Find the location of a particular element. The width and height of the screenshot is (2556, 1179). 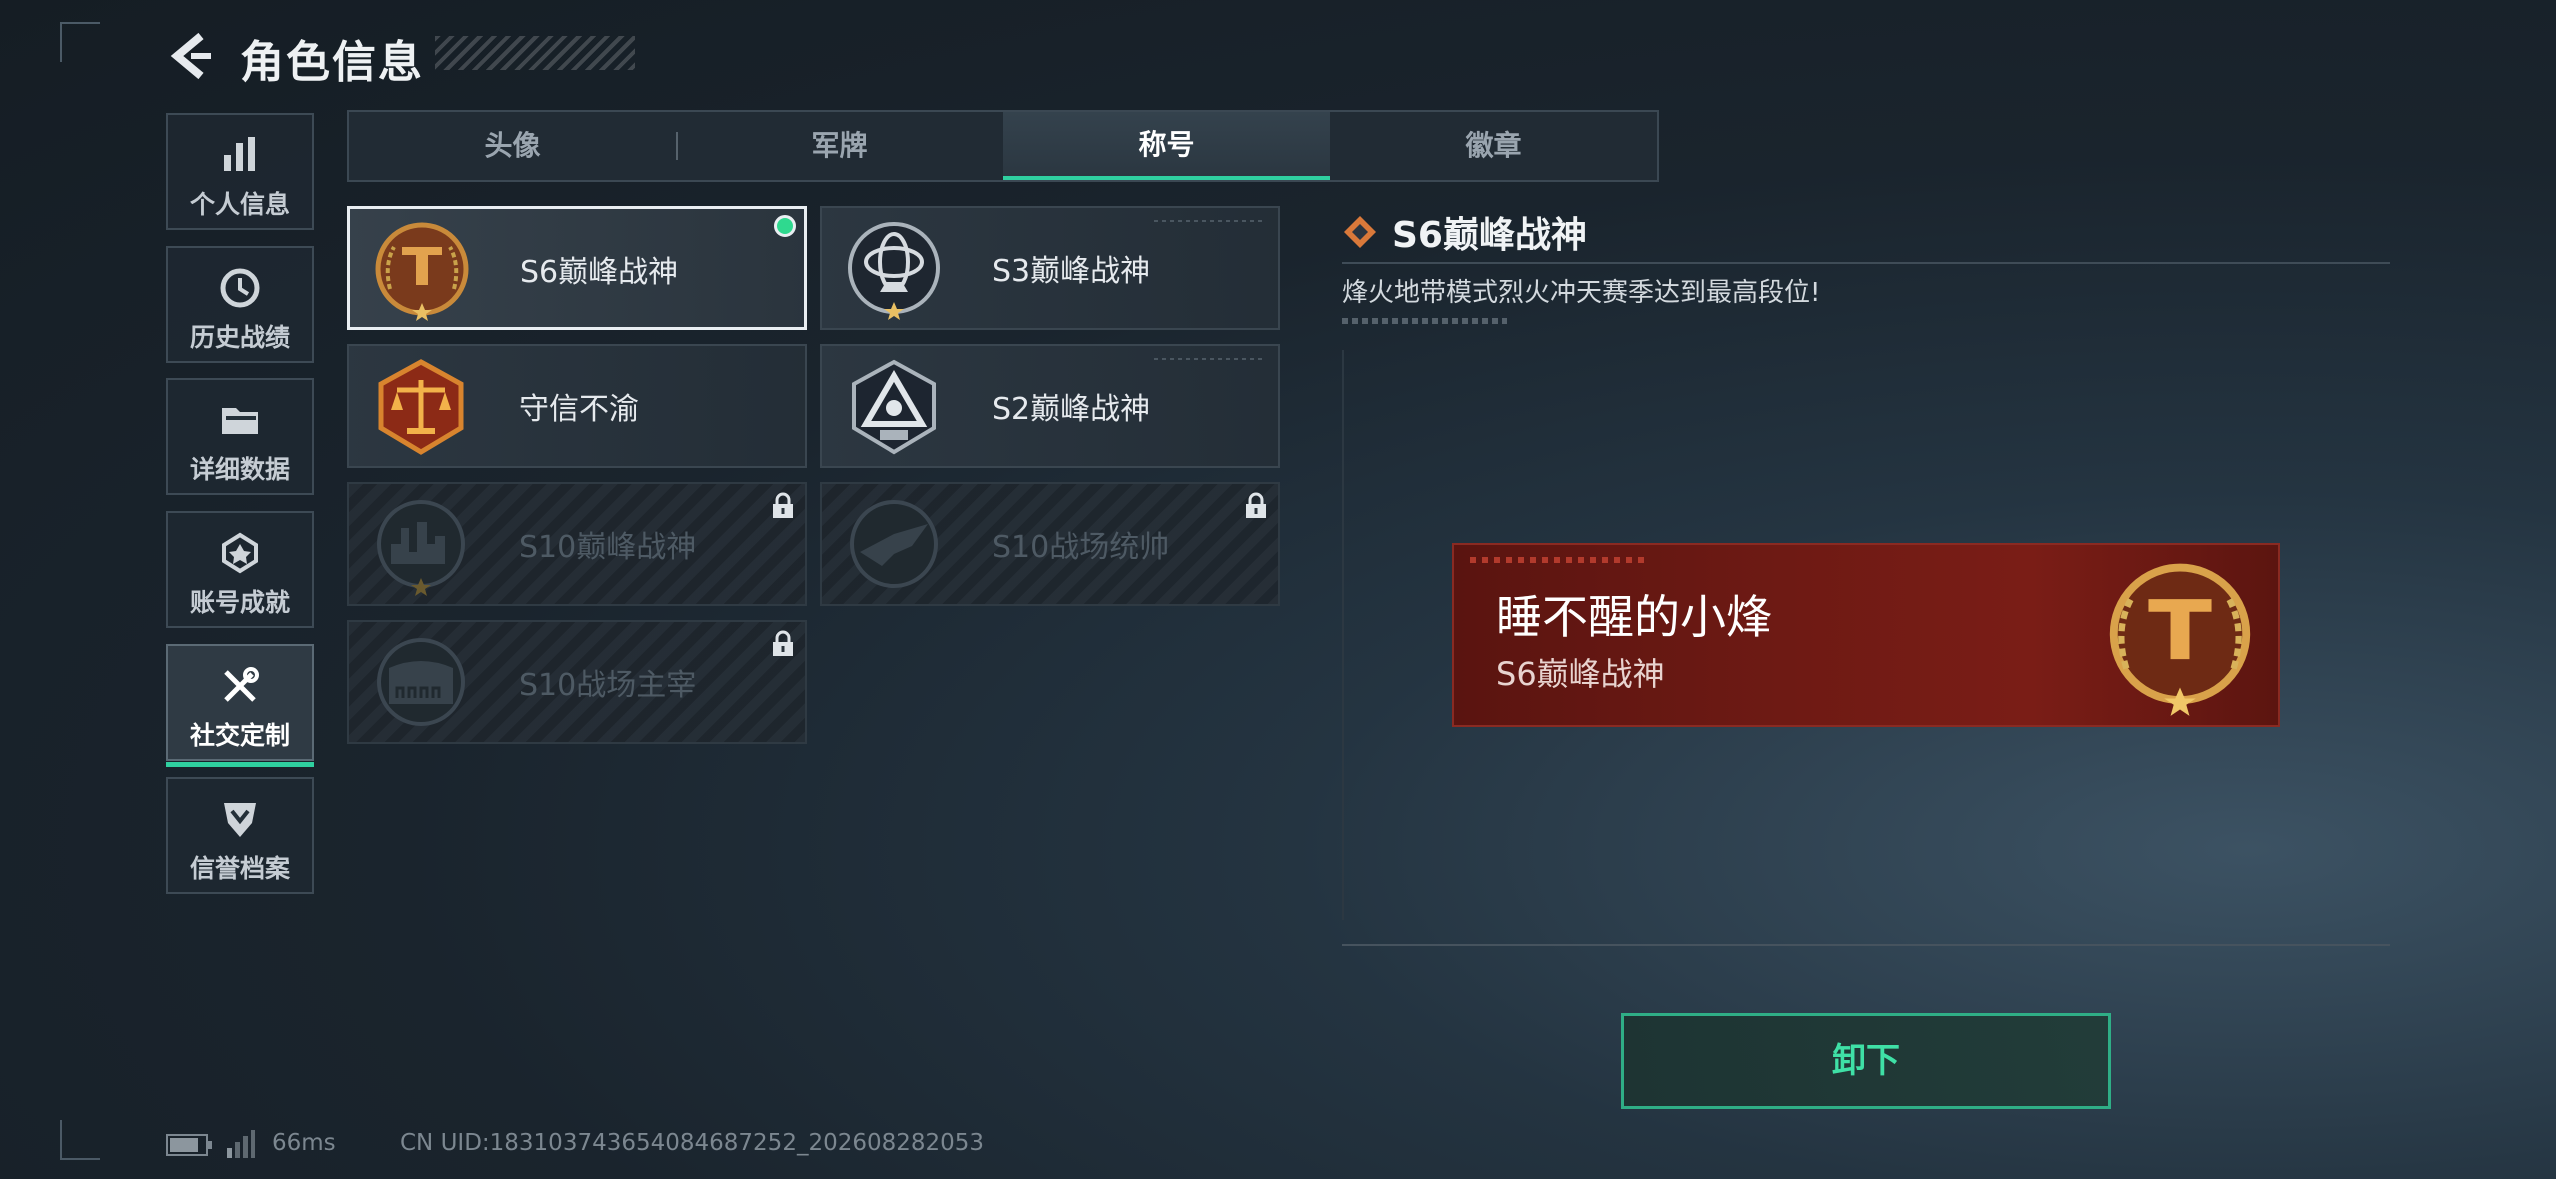

sidebar-item-history: 历史战绩 is located at coordinates (240, 304).